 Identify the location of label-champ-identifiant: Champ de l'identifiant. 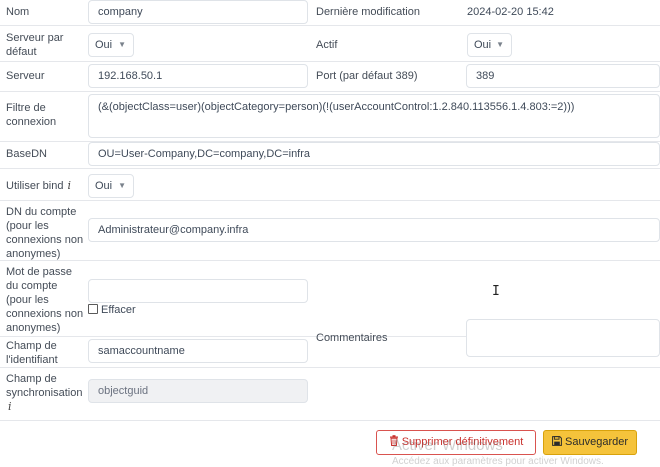
(32, 353).